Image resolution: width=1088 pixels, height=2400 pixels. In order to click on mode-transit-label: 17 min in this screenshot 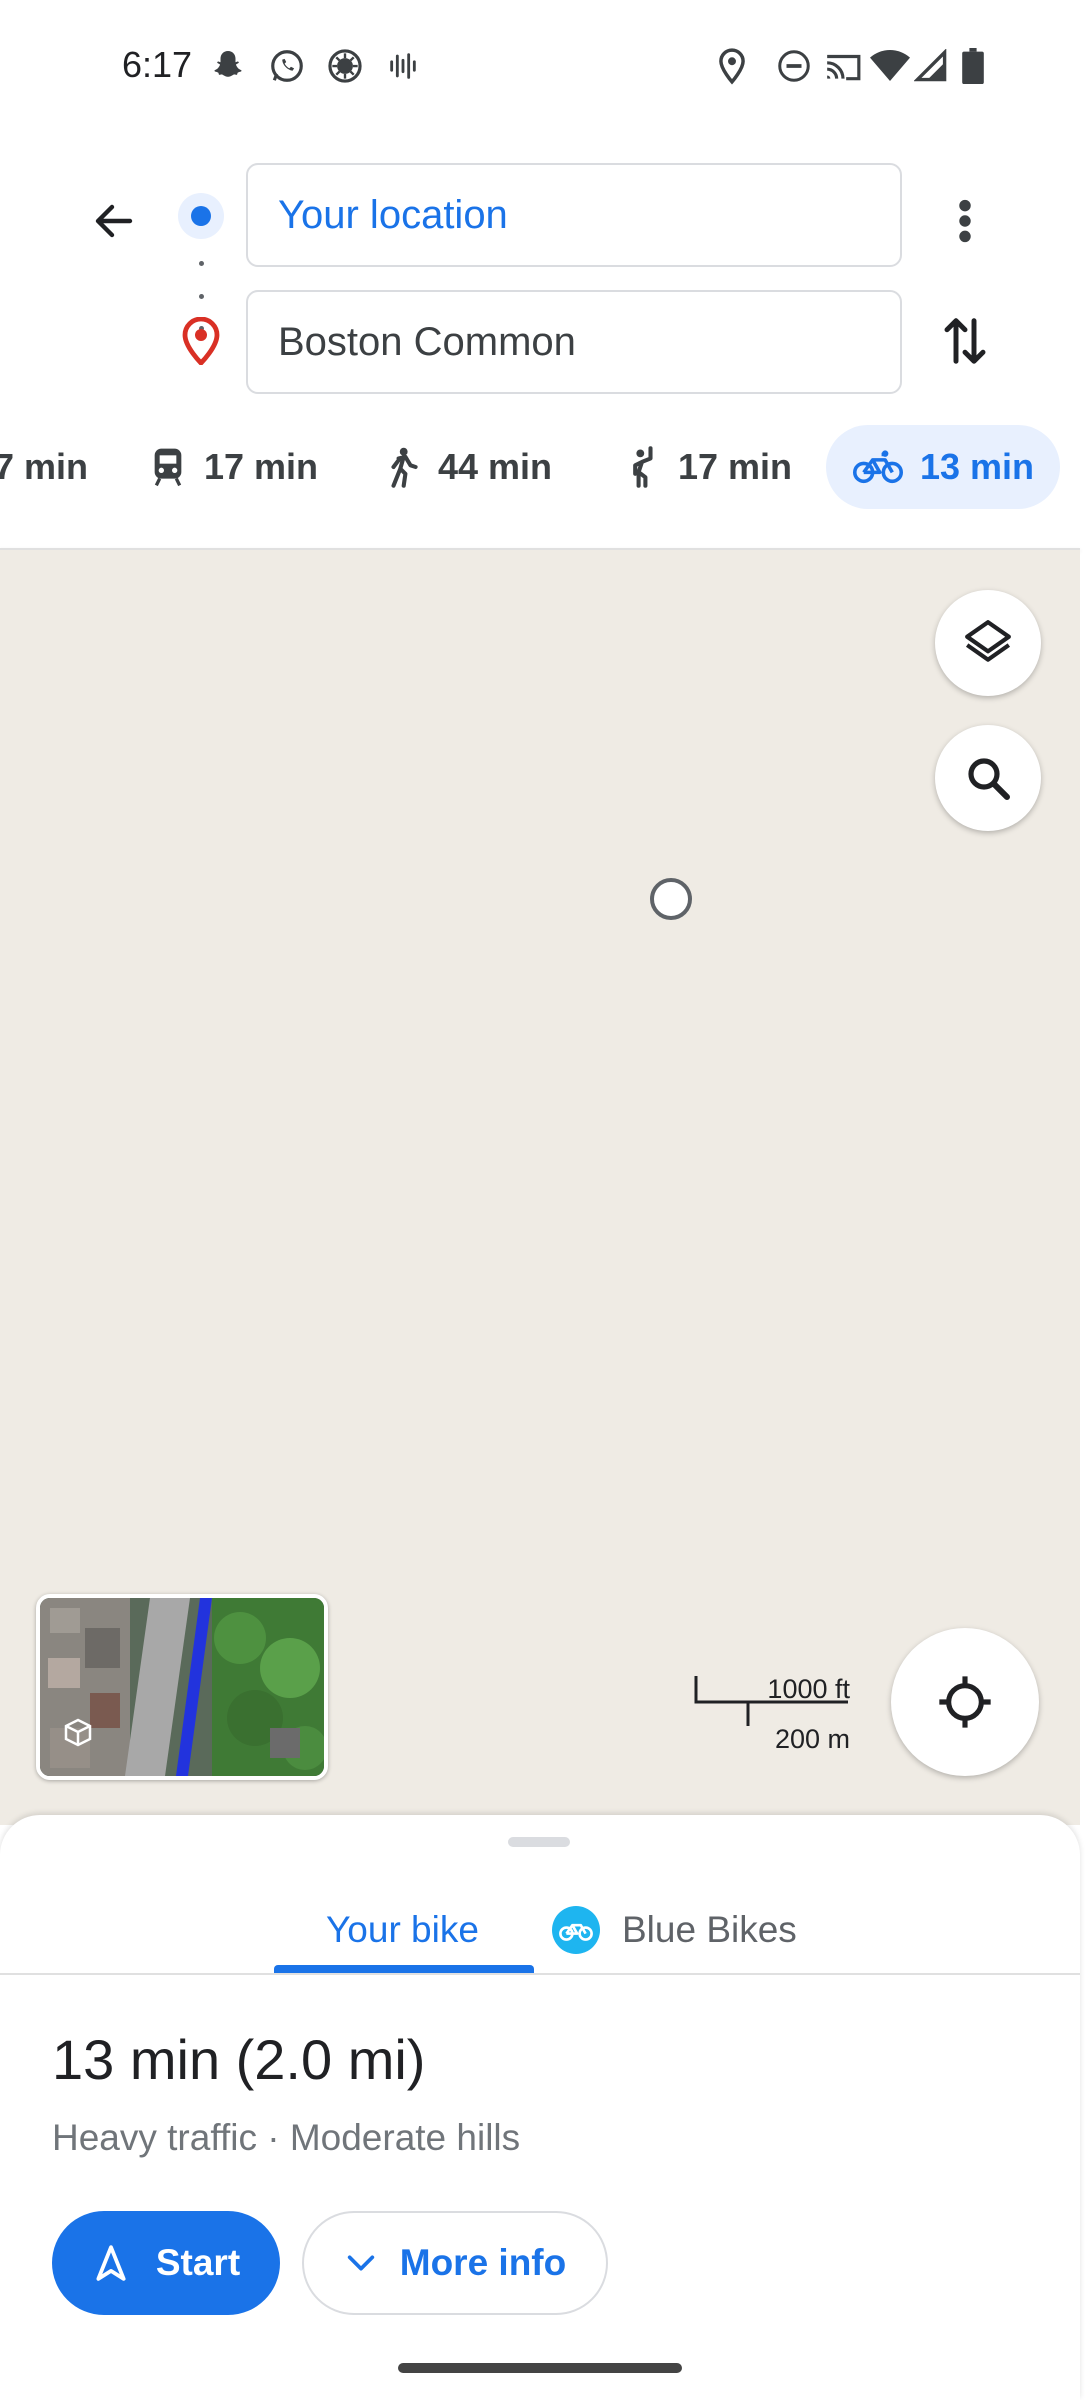, I will do `click(261, 466)`.